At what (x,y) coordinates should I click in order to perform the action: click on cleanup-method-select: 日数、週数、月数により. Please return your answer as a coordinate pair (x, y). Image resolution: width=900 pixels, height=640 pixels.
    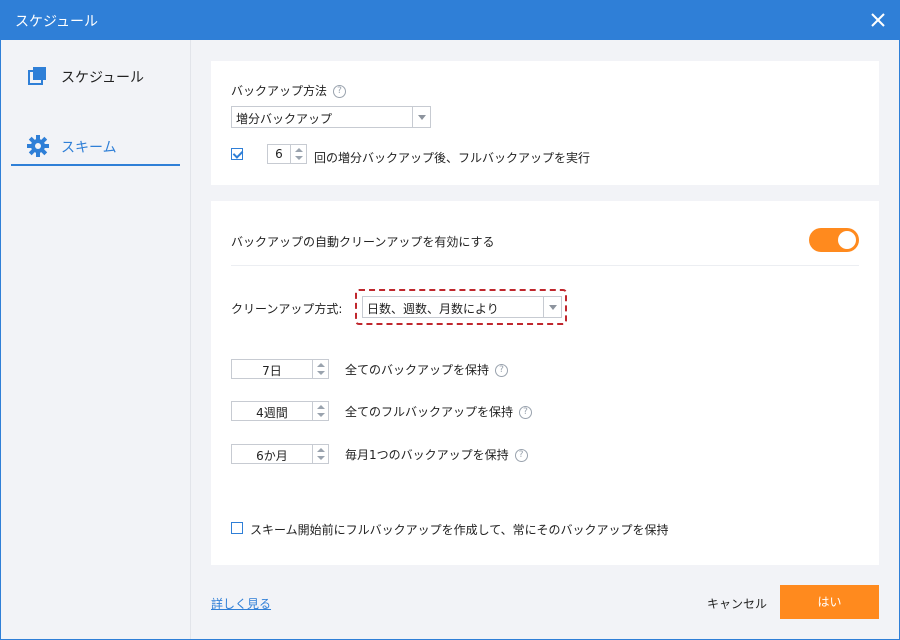
    Looking at the image, I should click on (462, 307).